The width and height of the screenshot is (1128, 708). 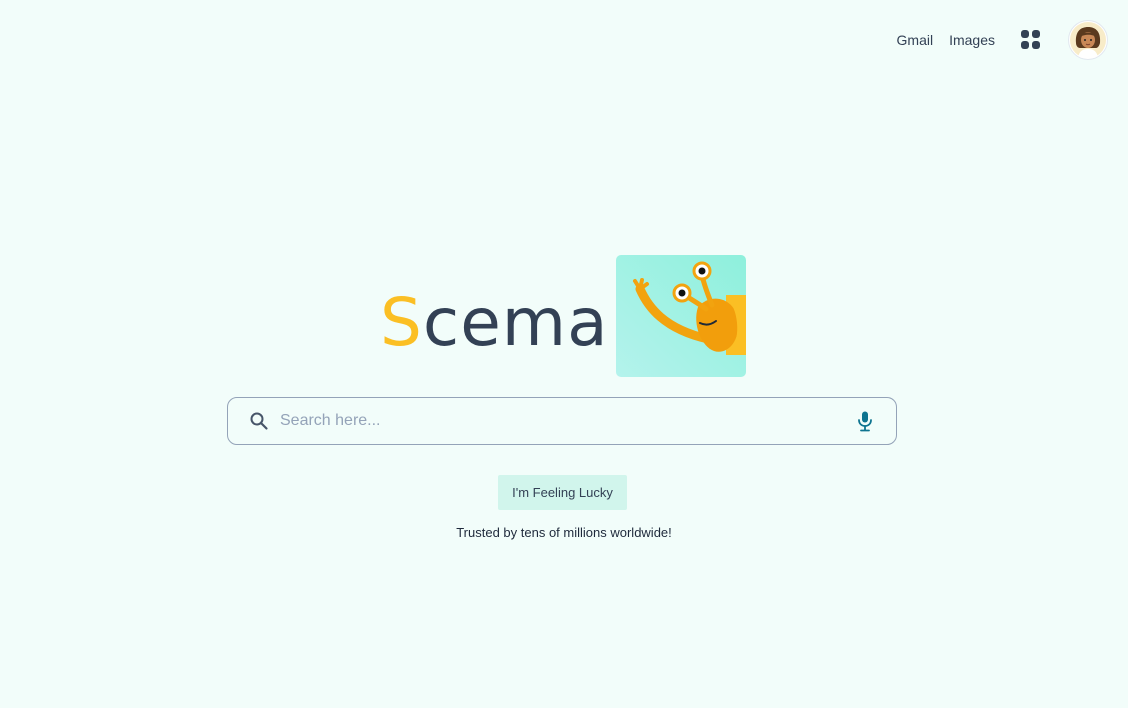 I want to click on logo-wordmark: Scema, so click(x=494, y=323).